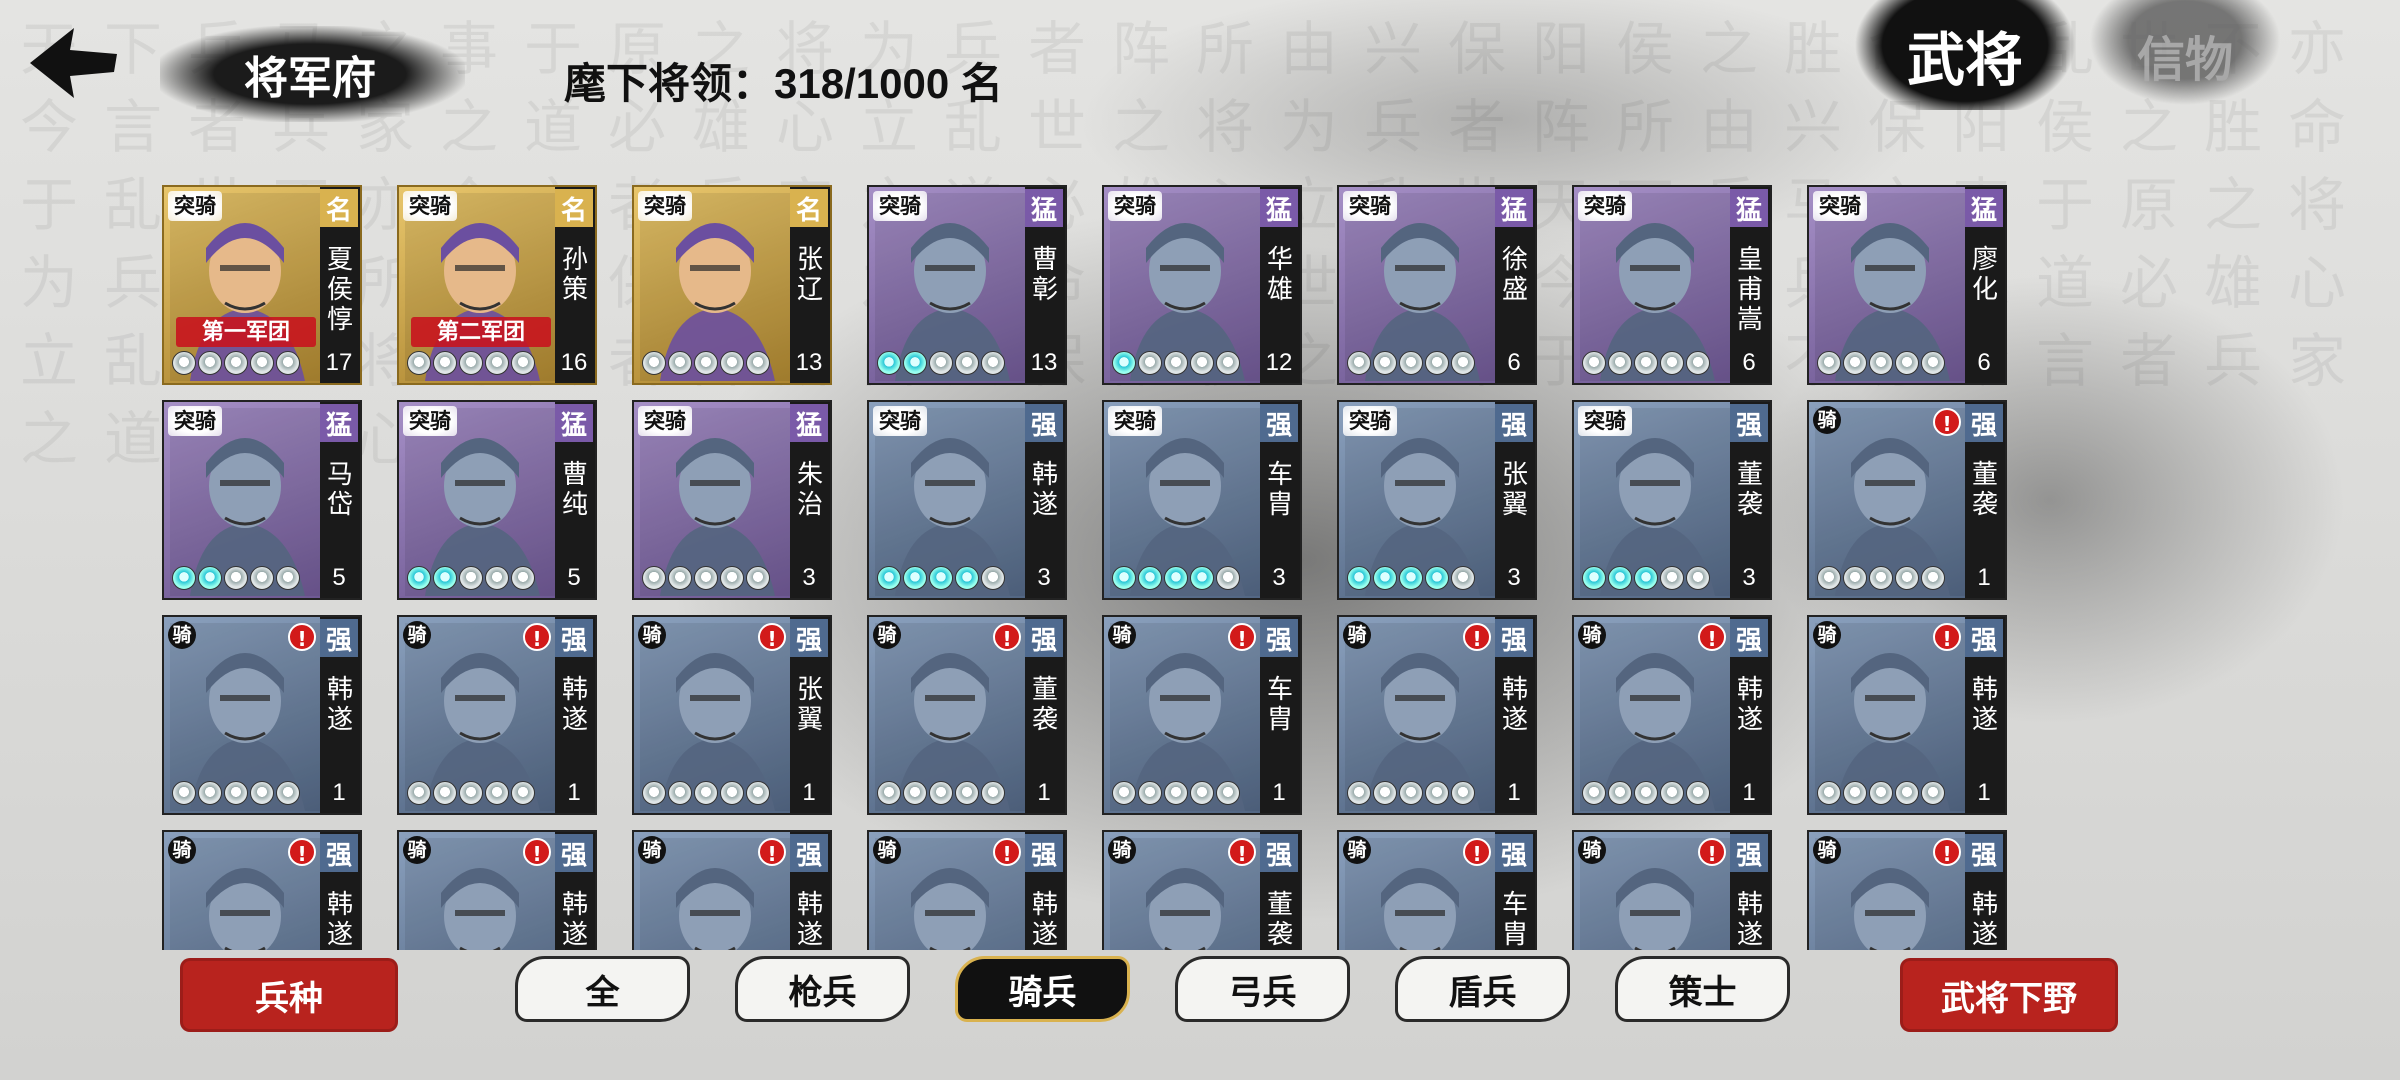  What do you see at coordinates (195, 206) in the screenshot?
I see `unit-type-badge: 突骑` at bounding box center [195, 206].